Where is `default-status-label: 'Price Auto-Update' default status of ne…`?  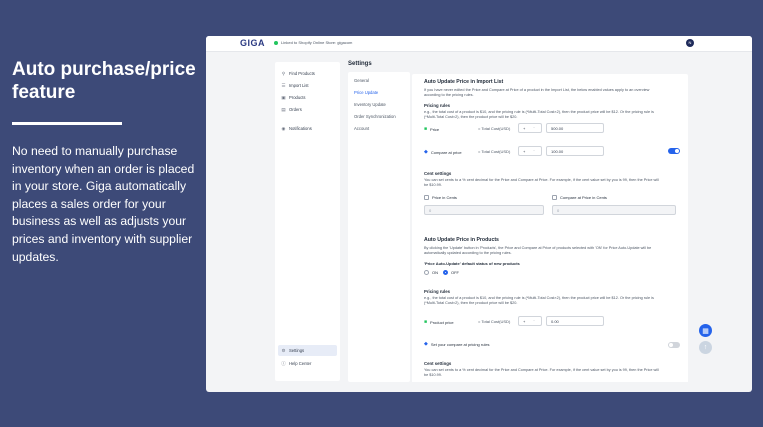 default-status-label: 'Price Auto-Update' default status of ne… is located at coordinates (472, 263).